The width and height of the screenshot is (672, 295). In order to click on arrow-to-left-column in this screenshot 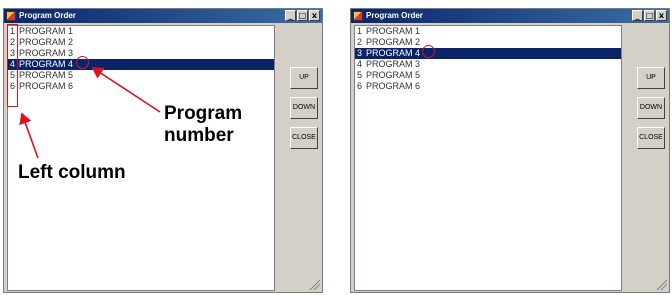, I will do `click(29, 135)`.